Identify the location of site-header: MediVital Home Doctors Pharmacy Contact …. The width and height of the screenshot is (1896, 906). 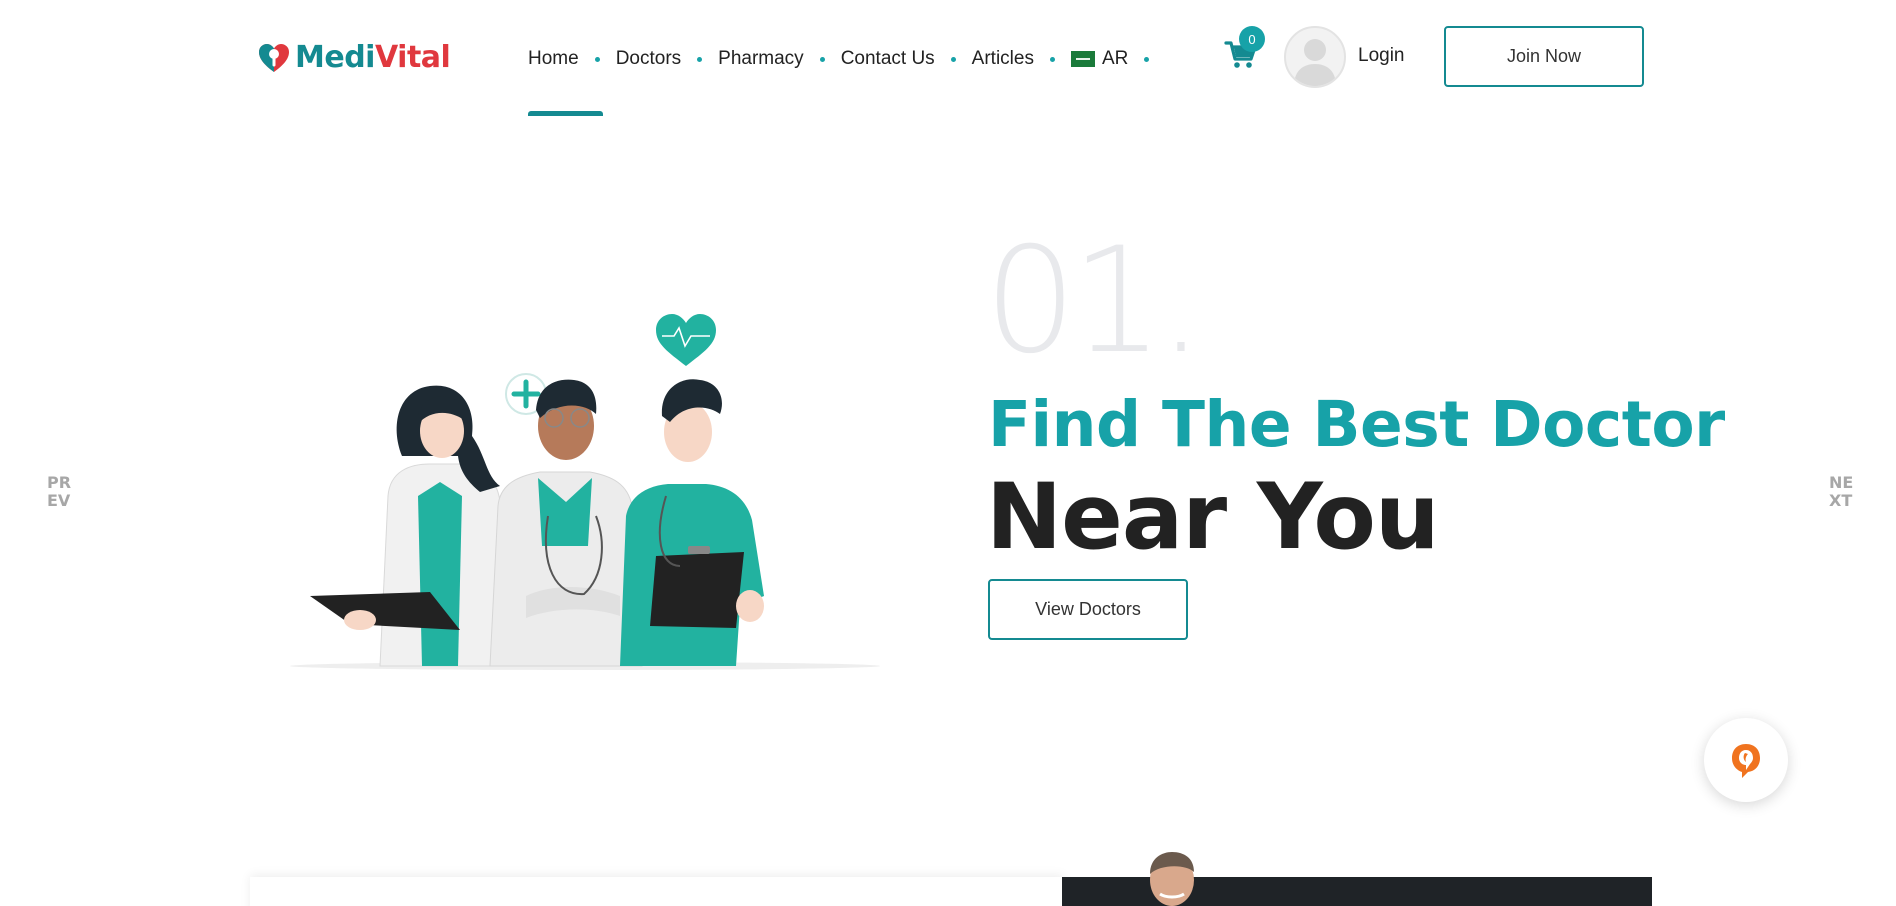
(948, 59).